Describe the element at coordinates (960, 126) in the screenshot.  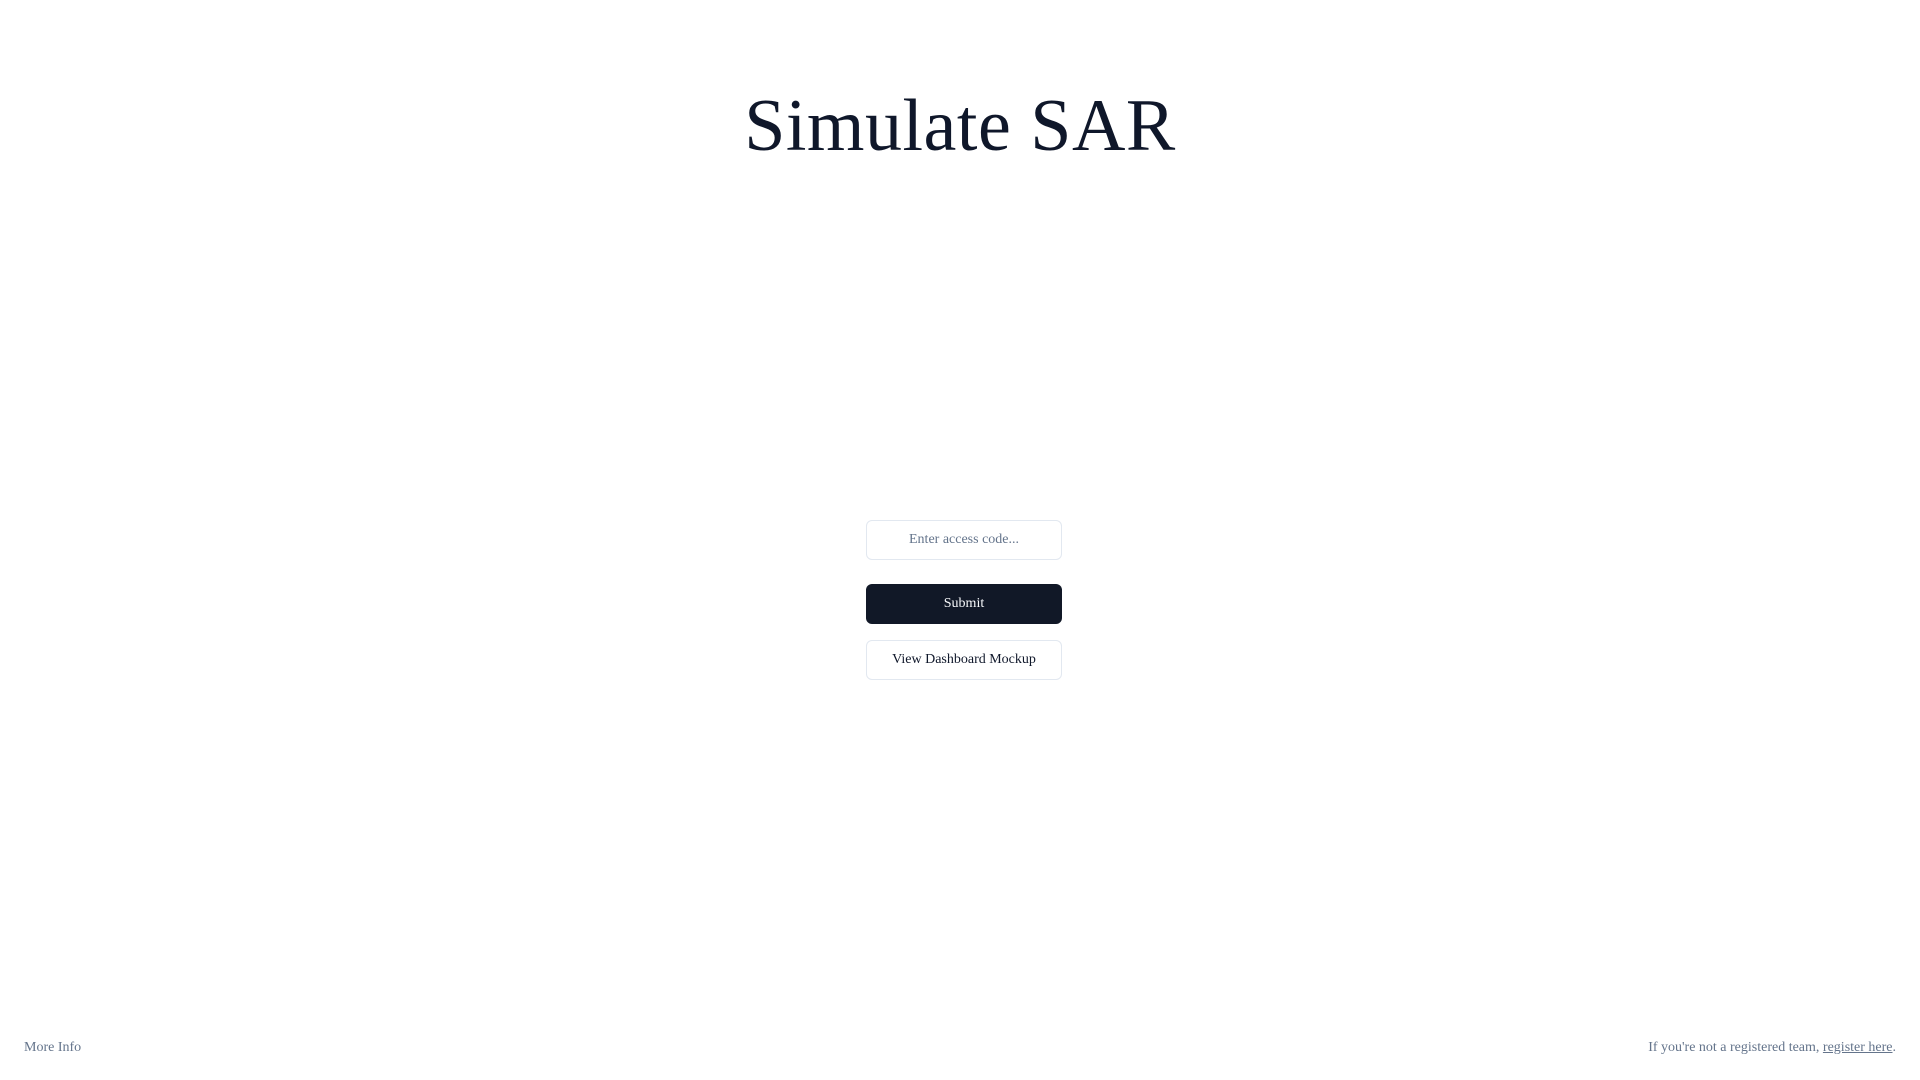
I see `page-title: Simulate SAR` at that location.